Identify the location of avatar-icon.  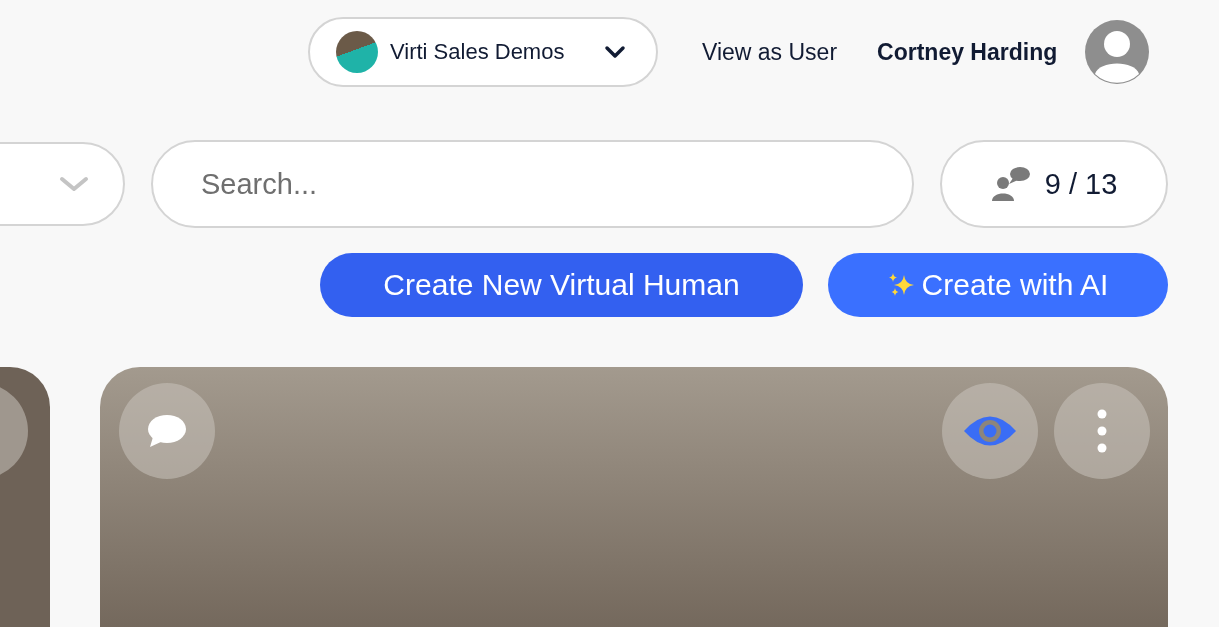
(1117, 52).